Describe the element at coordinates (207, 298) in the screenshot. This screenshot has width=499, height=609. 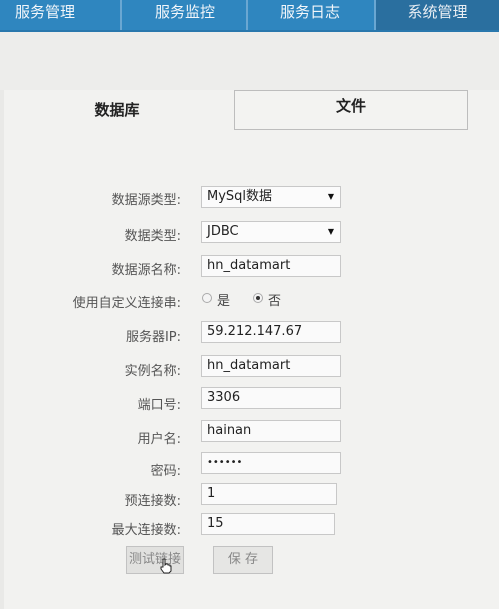
I see `custom-conn-yes-radio` at that location.